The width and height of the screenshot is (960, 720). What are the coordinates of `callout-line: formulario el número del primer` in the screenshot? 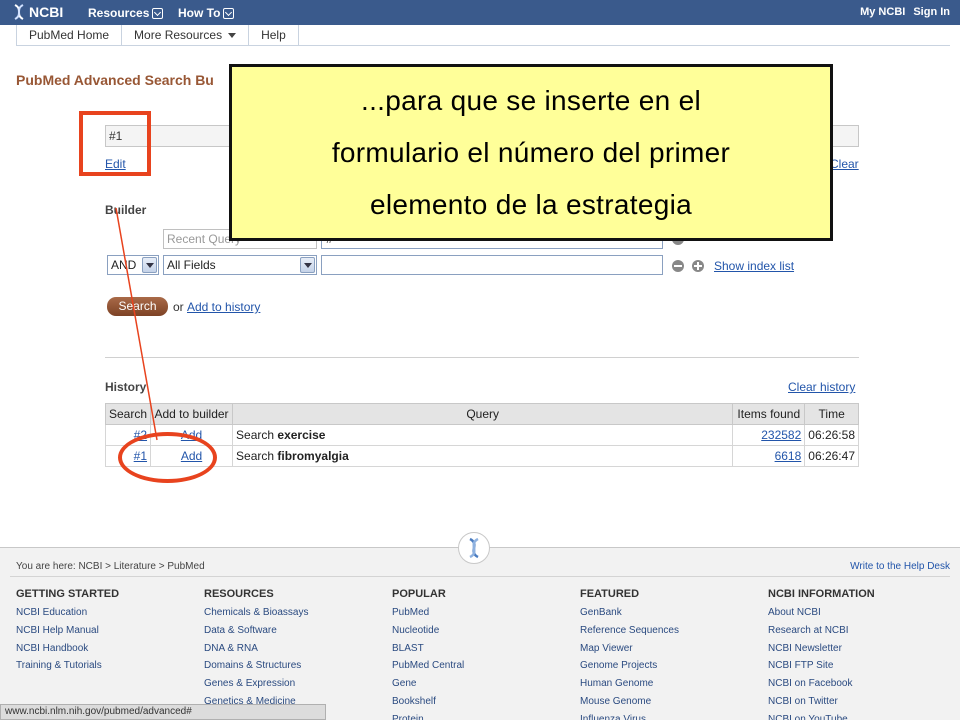 It's located at (531, 152).